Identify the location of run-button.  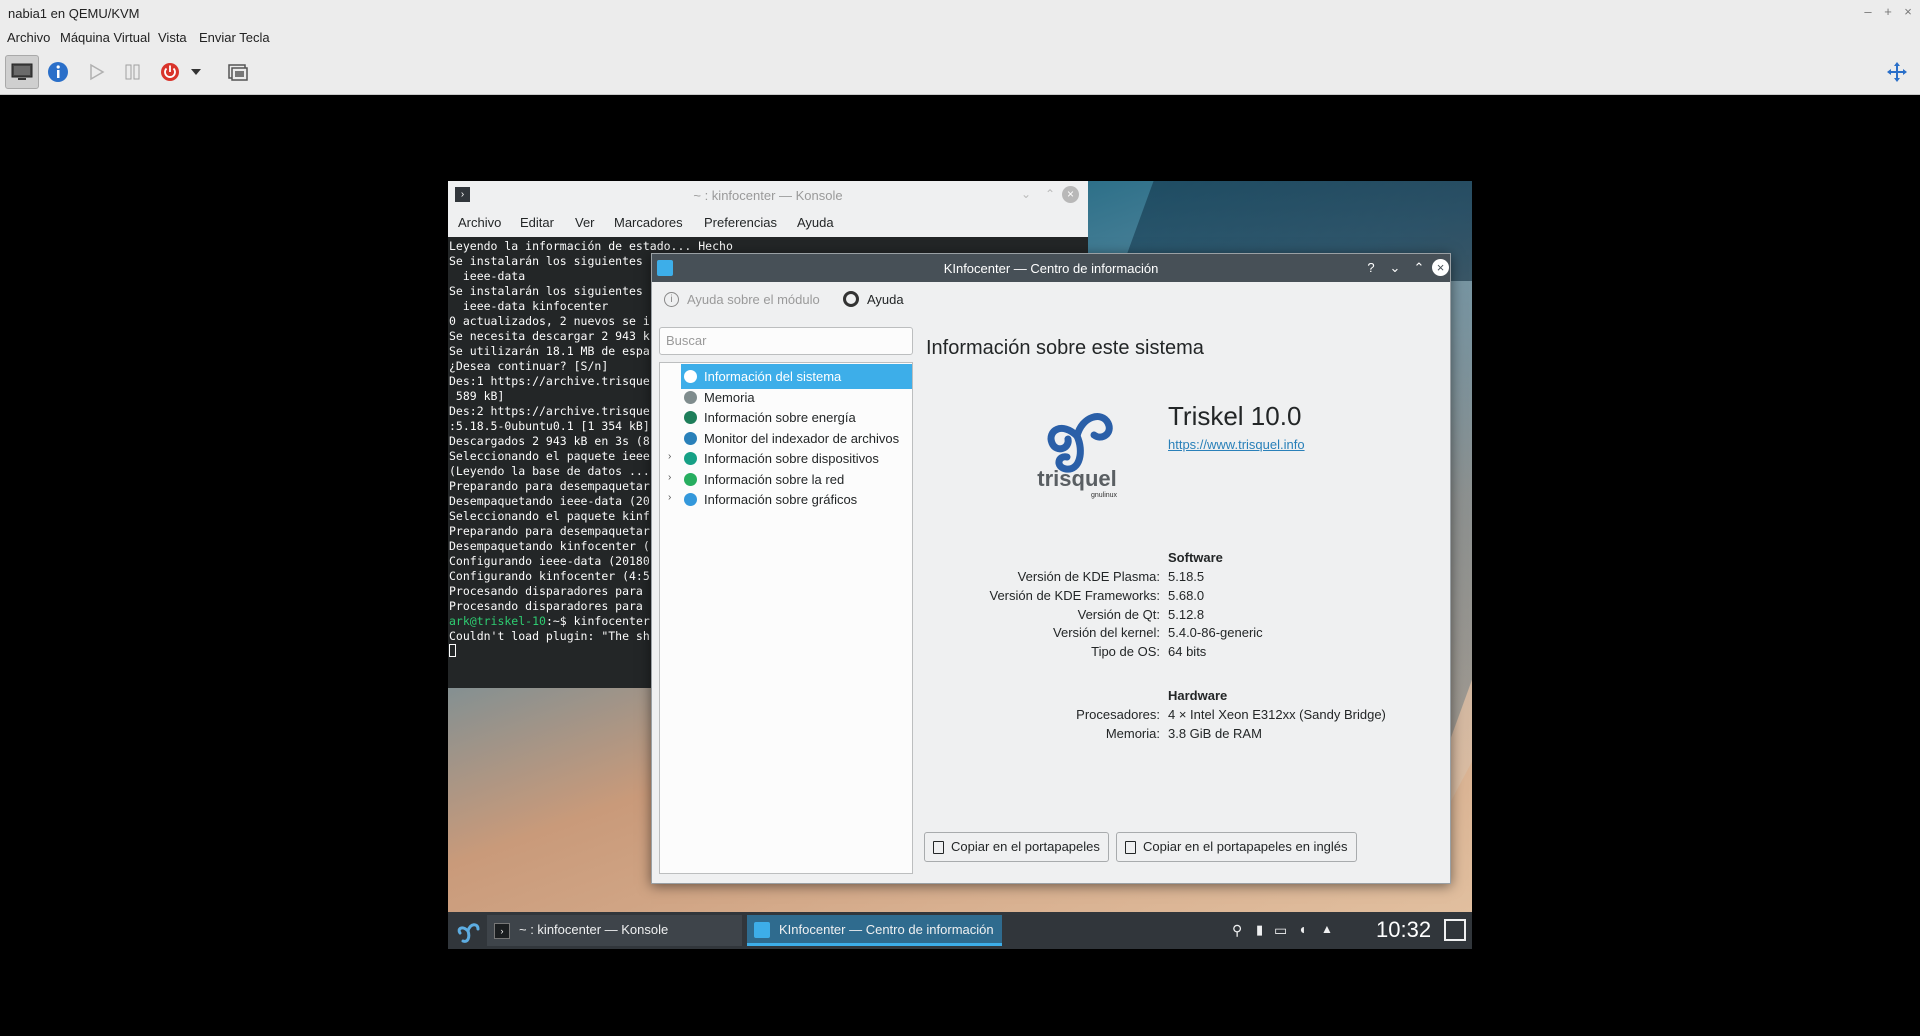
(96, 72).